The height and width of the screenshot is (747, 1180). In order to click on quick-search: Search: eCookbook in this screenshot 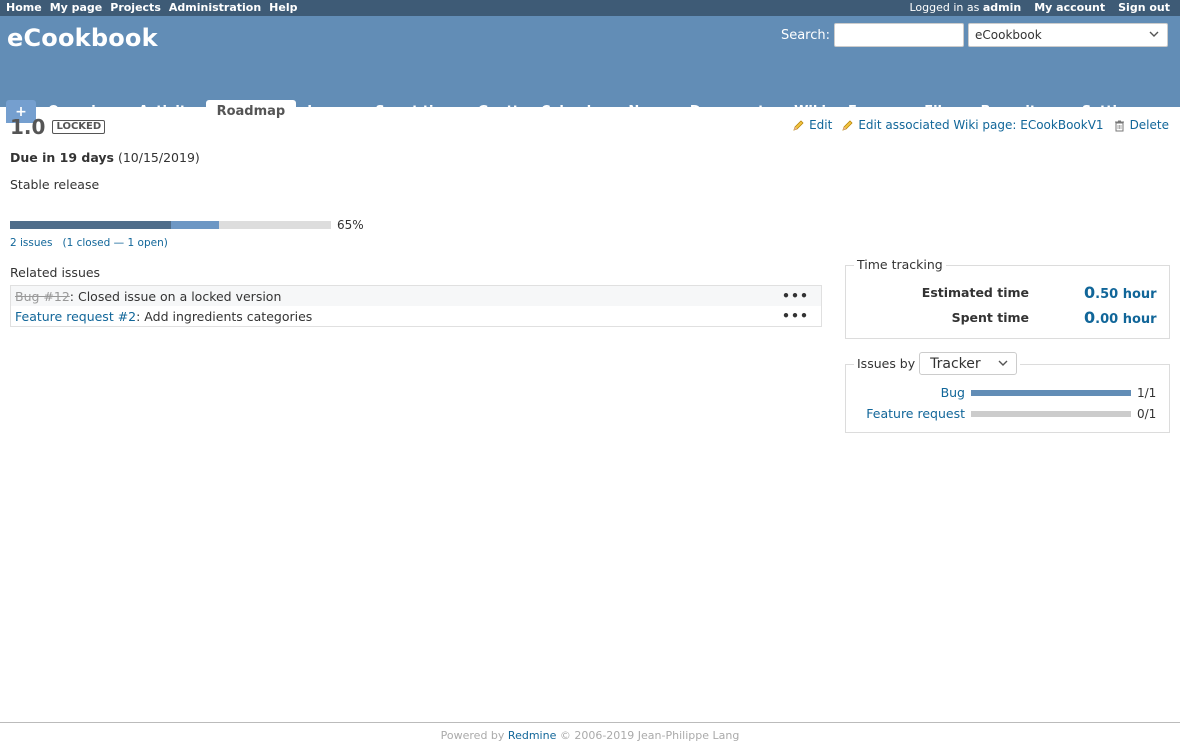, I will do `click(974, 35)`.